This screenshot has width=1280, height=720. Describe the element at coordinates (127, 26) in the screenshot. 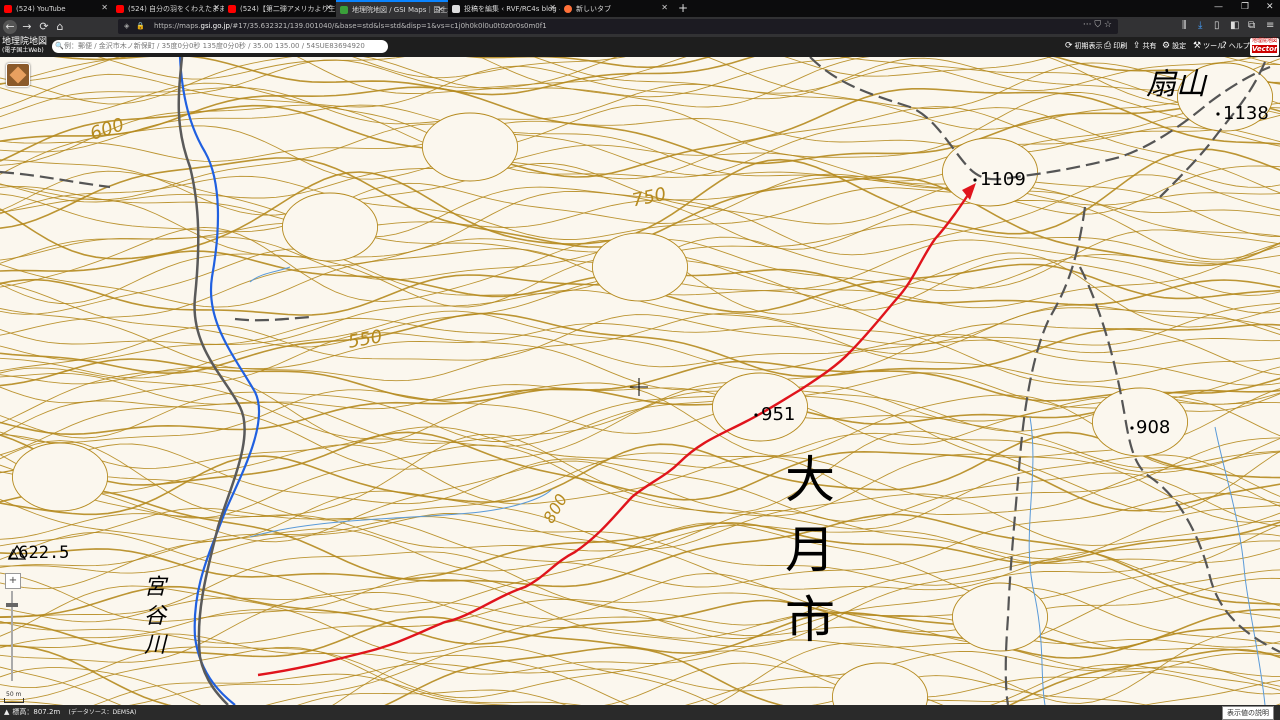

I see `shield-icon: ◈` at that location.